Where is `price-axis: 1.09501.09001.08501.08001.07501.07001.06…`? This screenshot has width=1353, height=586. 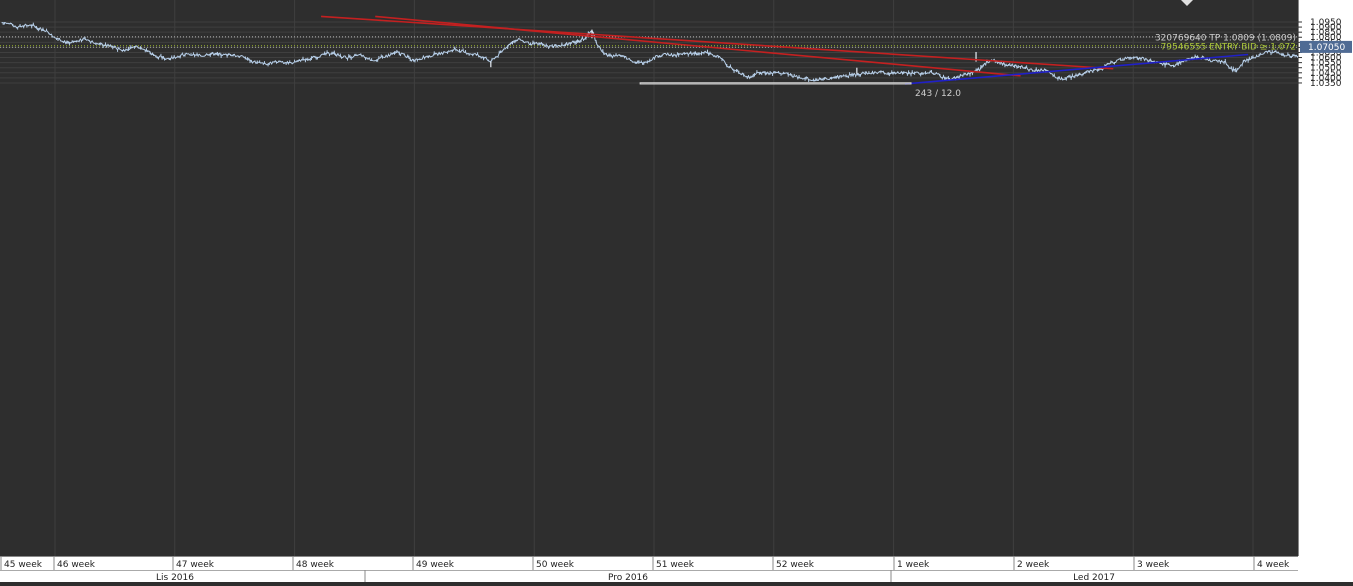 price-axis: 1.09501.09001.08501.08001.07501.07001.06… is located at coordinates (1325, 278).